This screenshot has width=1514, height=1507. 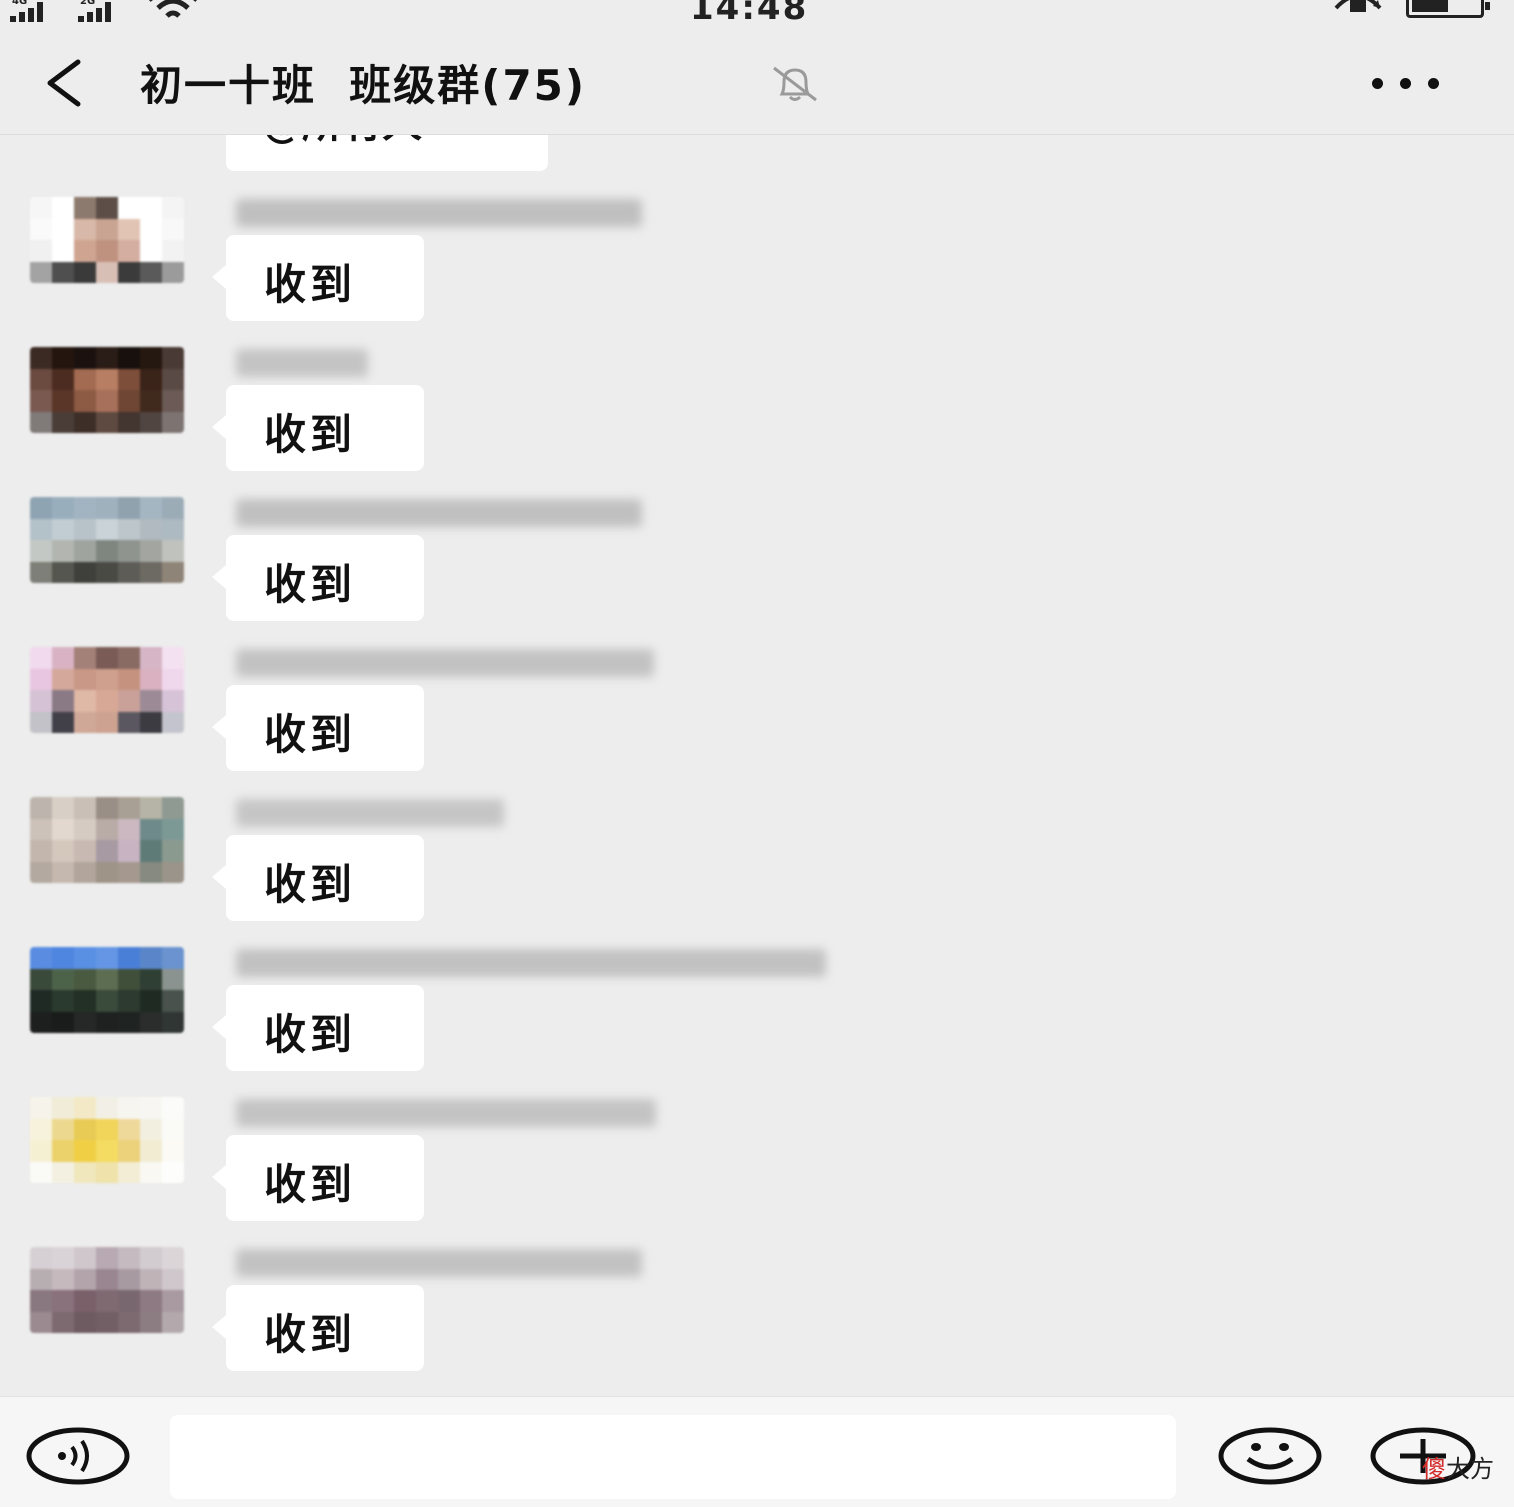 I want to click on rotation-lock-icon, so click(x=1358, y=6).